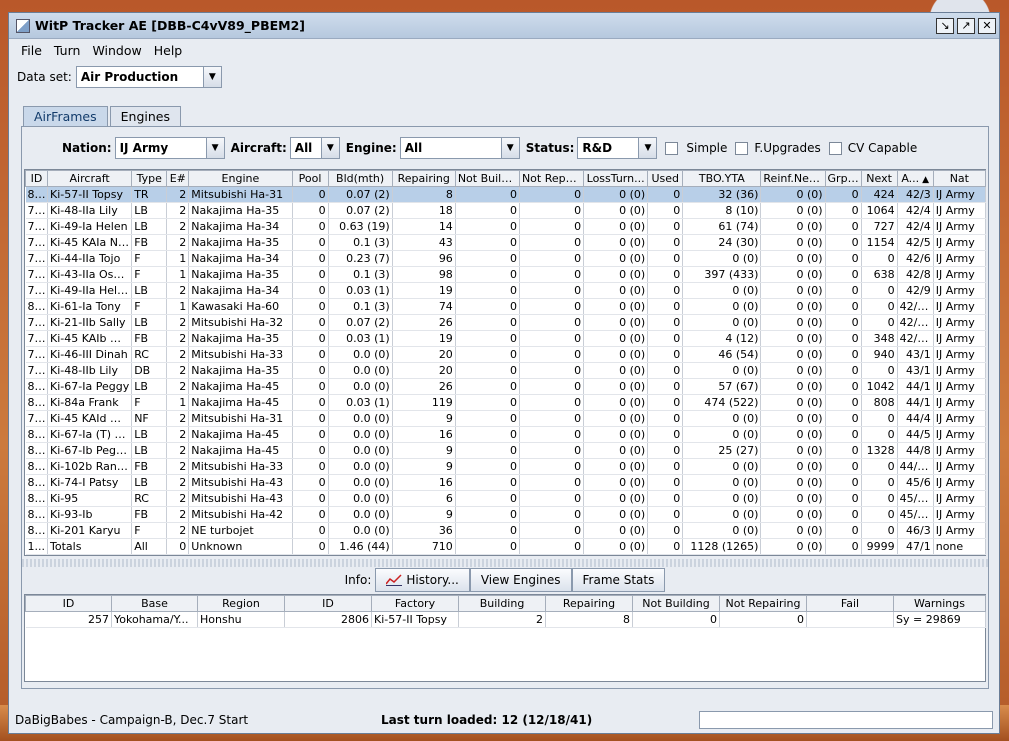  I want to click on table-cell: 424, so click(879, 194).